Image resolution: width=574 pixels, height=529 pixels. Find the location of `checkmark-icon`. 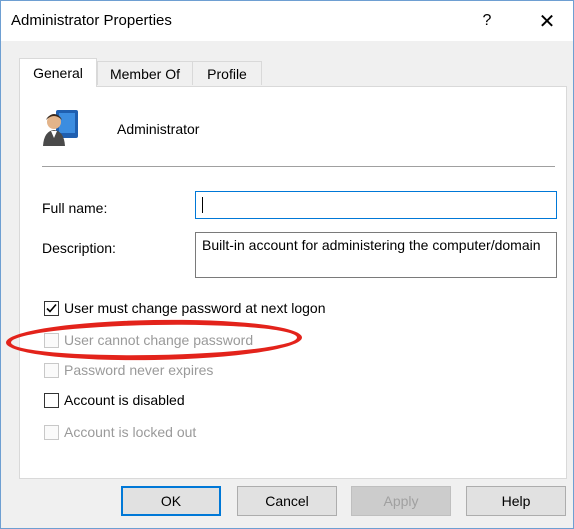

checkmark-icon is located at coordinates (51, 308).